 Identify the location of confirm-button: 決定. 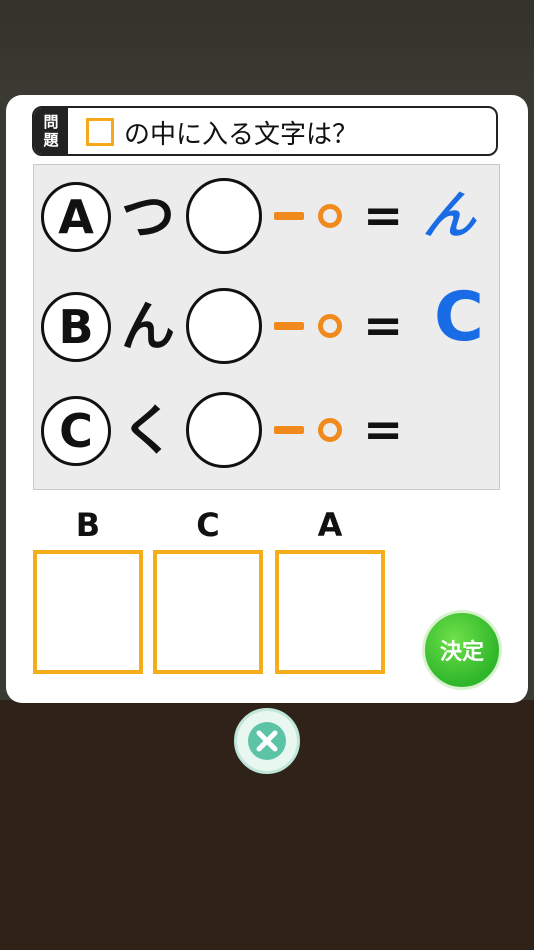
(462, 650).